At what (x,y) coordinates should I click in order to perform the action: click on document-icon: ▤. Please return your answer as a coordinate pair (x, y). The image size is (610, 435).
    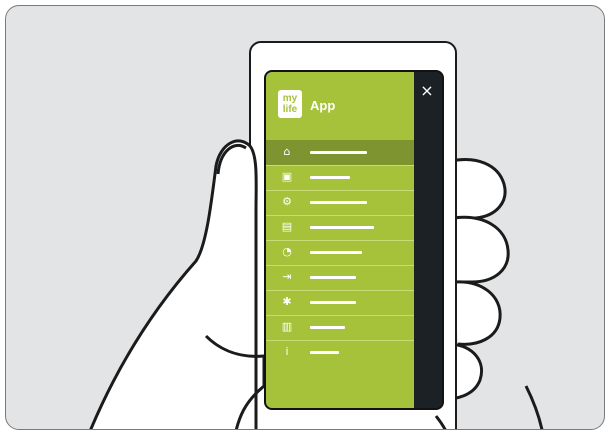
    Looking at the image, I should click on (287, 226).